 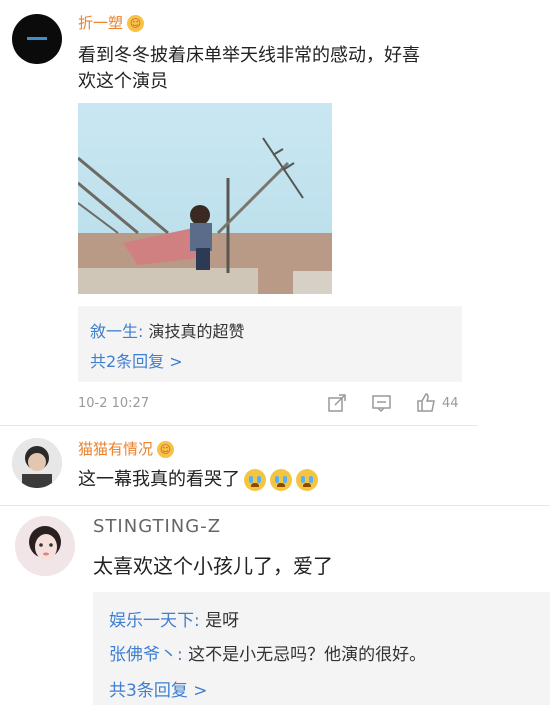 I want to click on view-more-replies-link: 共3条回复 >, so click(x=158, y=688).